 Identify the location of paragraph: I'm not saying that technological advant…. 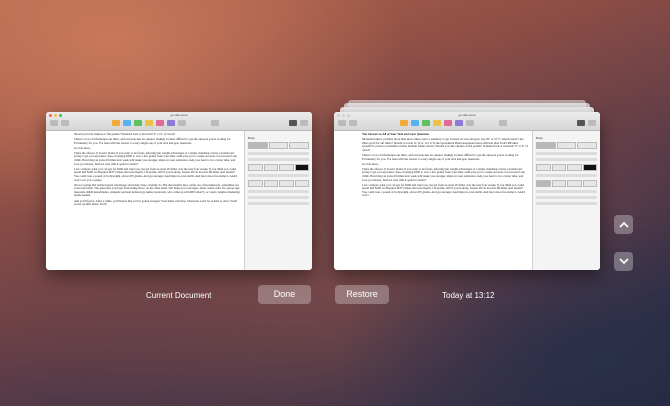
(157, 190).